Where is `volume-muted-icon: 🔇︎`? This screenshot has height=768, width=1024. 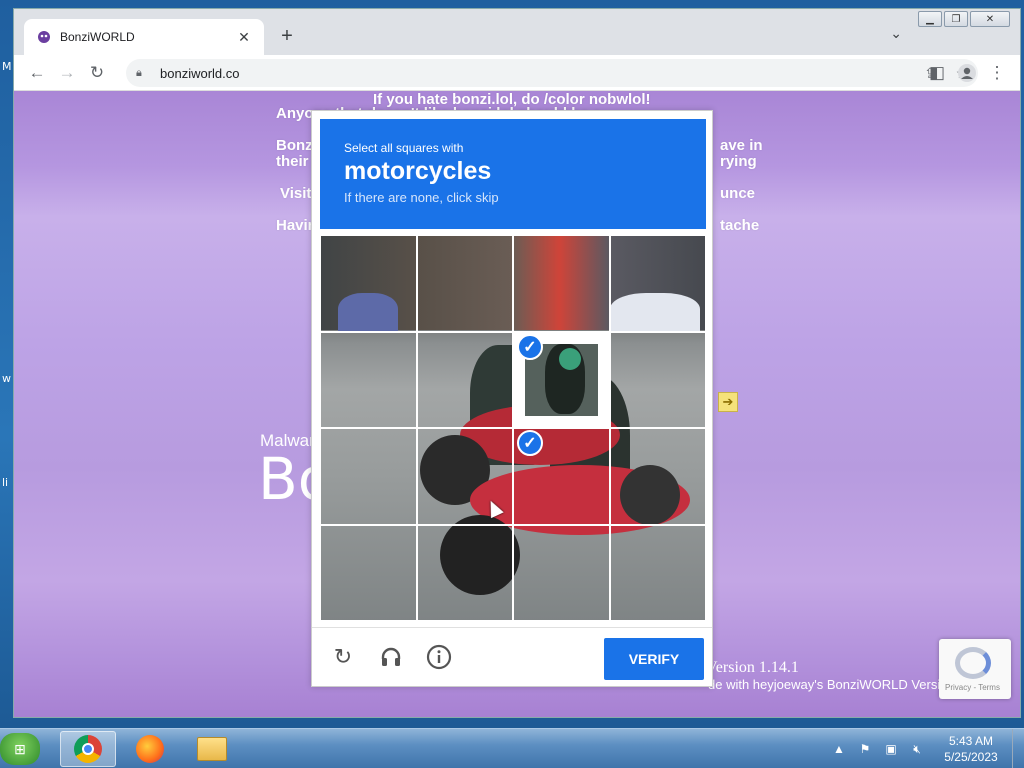 volume-muted-icon: 🔇︎ is located at coordinates (917, 749).